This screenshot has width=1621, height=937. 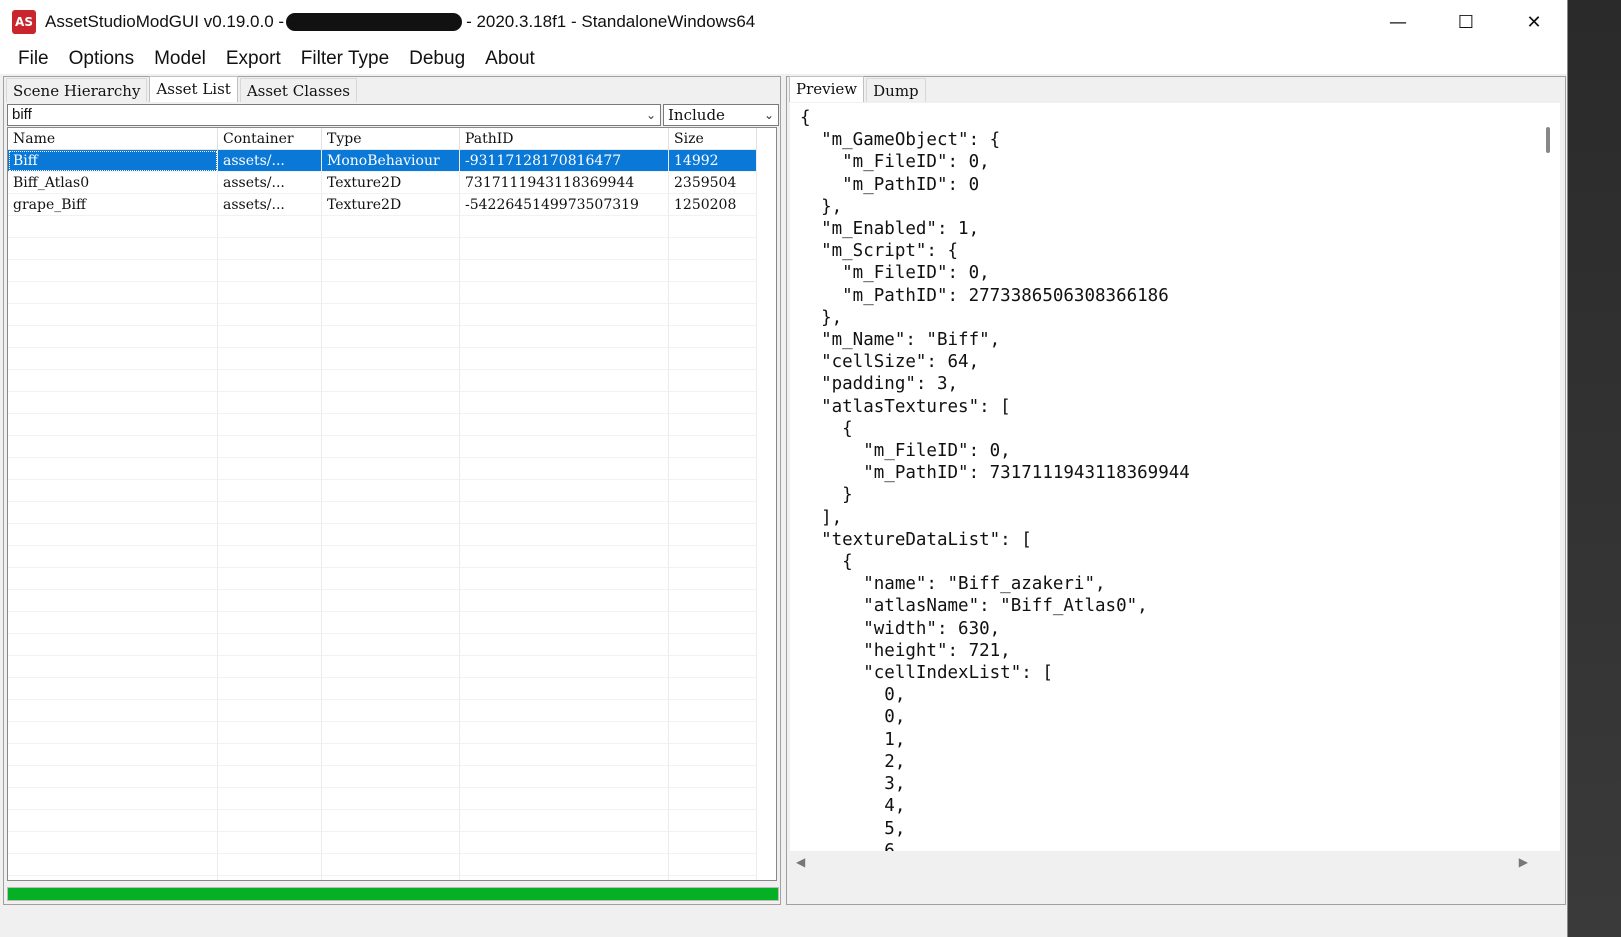 What do you see at coordinates (180, 59) in the screenshot?
I see `menu-model: Model` at bounding box center [180, 59].